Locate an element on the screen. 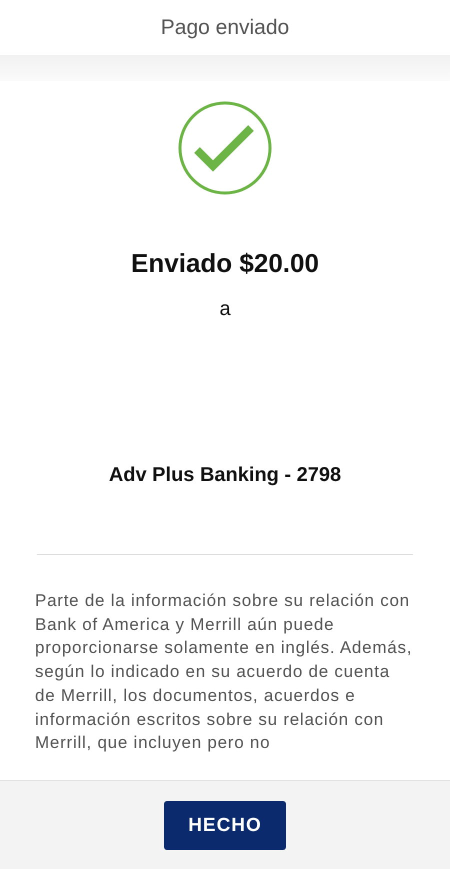 The image size is (450, 869). screen-title: Pago enviado is located at coordinates (225, 28).